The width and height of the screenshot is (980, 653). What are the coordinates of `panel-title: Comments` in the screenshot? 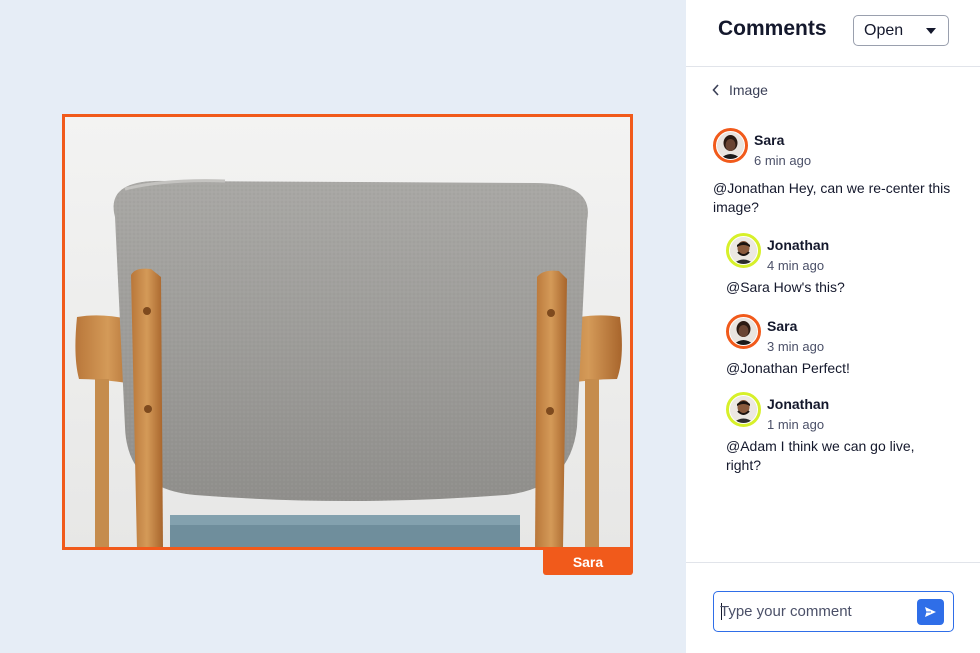 It's located at (772, 28).